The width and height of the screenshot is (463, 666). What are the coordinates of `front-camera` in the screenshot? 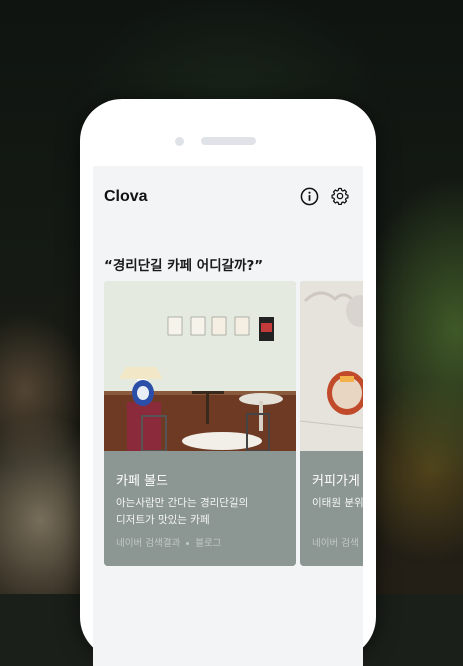 It's located at (179, 141).